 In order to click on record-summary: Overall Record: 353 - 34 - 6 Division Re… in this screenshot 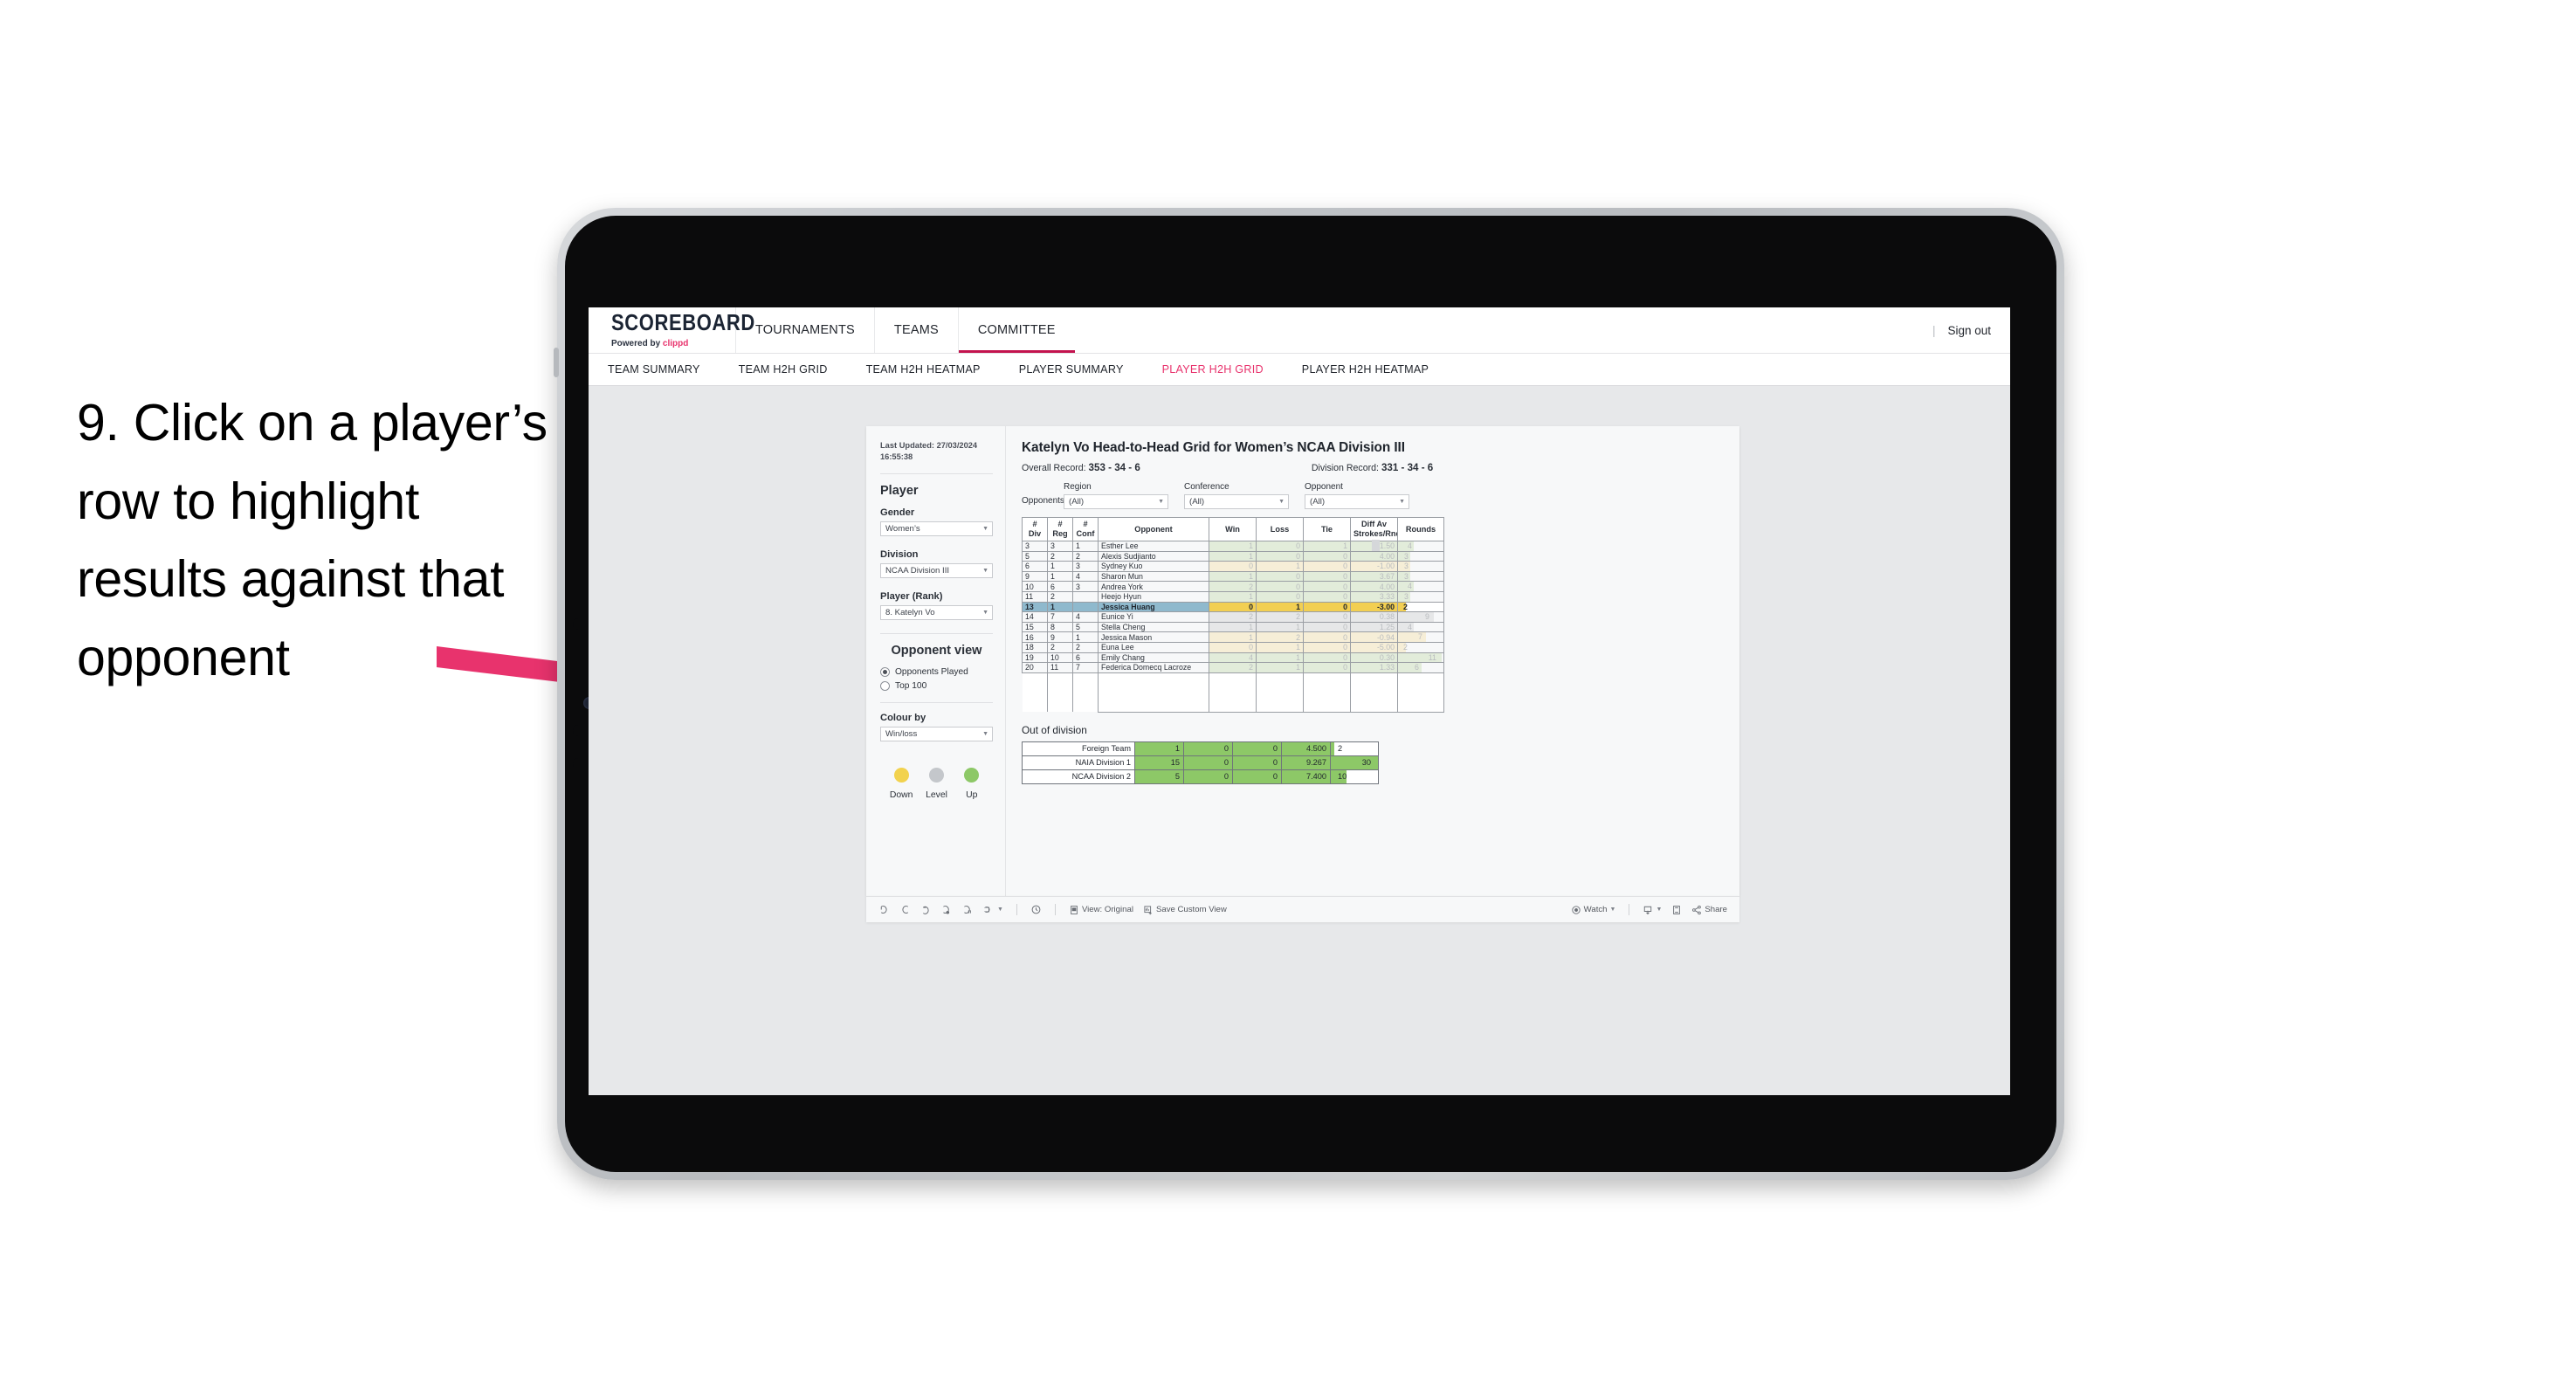, I will do `click(1373, 467)`.